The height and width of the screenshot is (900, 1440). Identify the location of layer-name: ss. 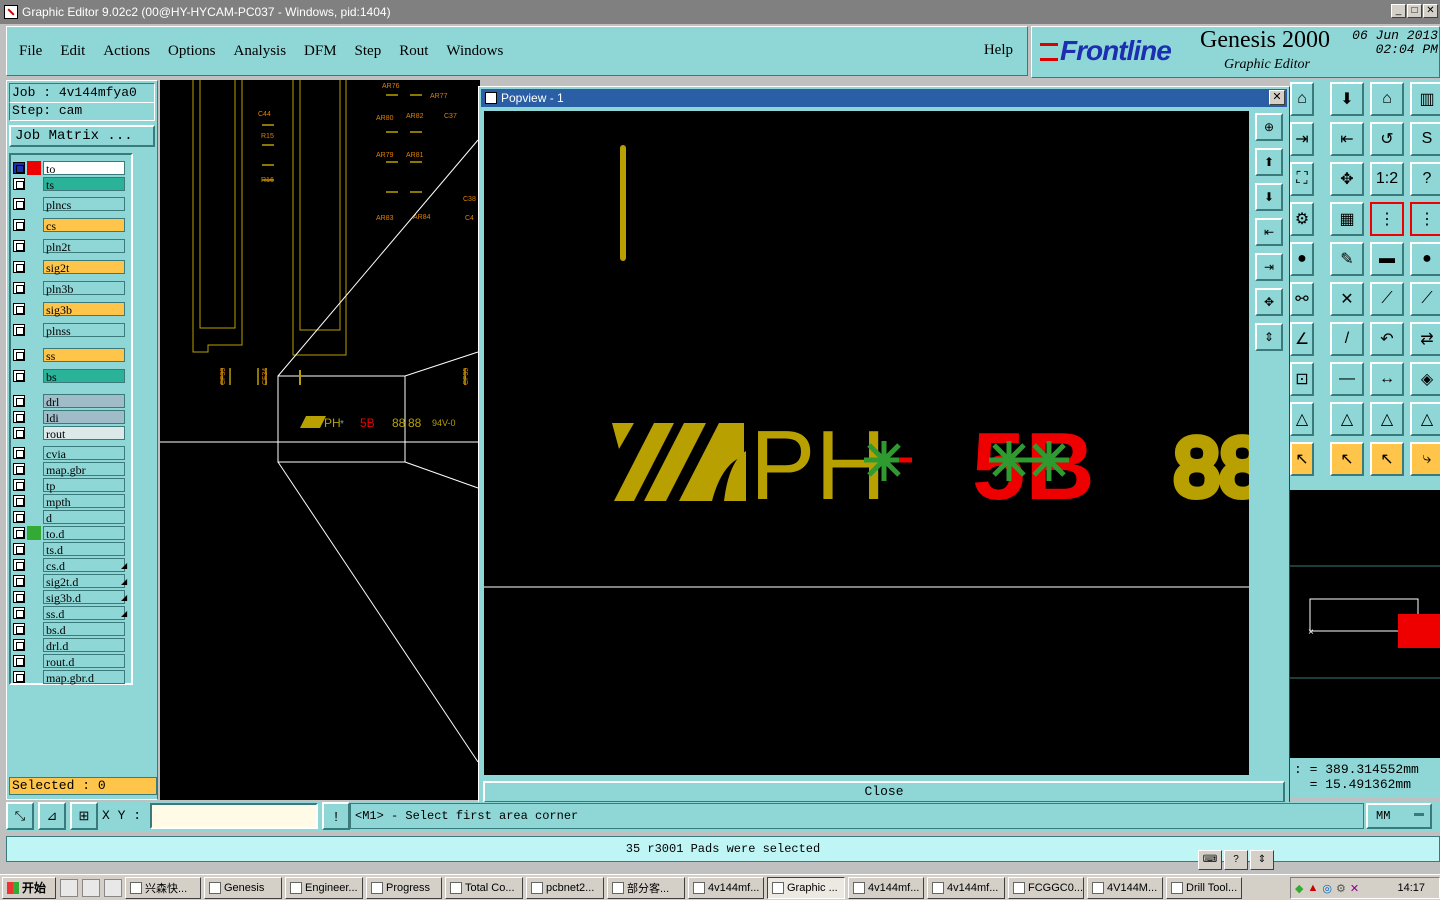
(84, 355).